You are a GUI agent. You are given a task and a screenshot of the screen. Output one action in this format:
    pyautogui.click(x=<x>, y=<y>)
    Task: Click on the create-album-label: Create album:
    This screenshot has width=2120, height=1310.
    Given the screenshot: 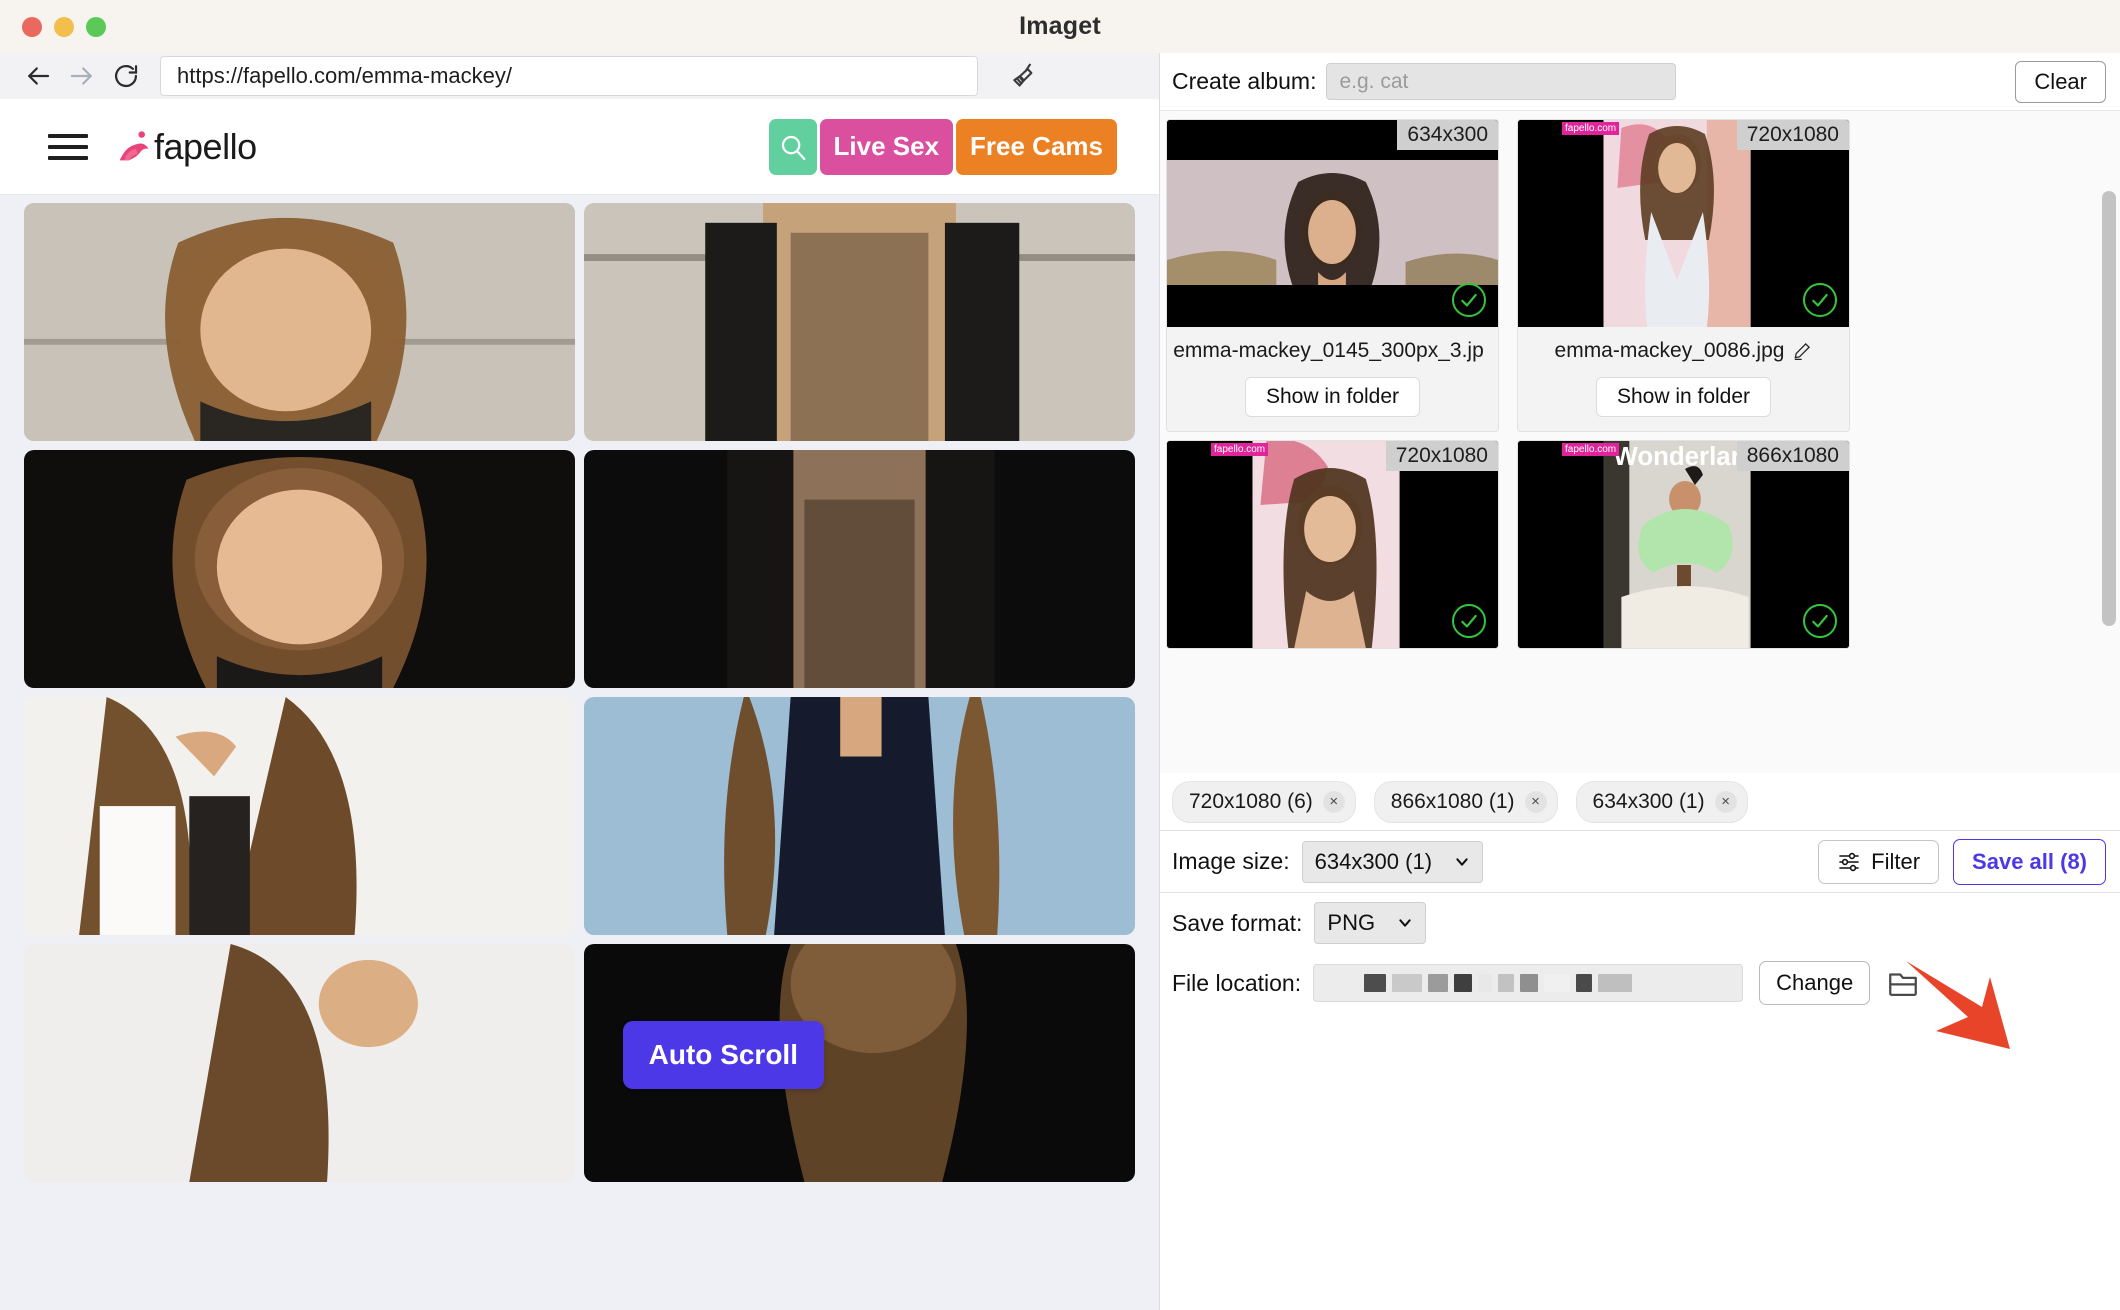 What is the action you would take?
    pyautogui.click(x=1244, y=81)
    